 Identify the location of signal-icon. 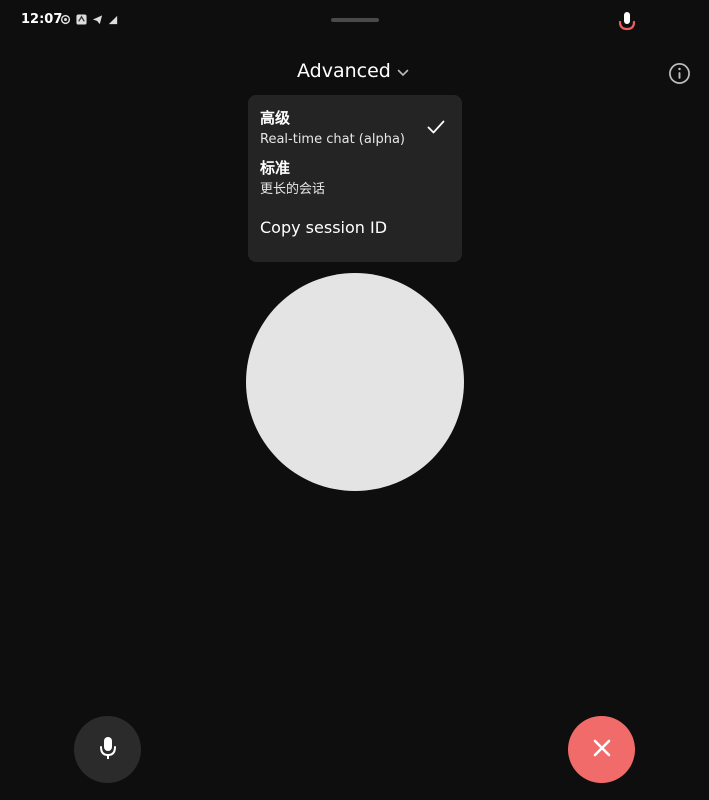
(113, 20).